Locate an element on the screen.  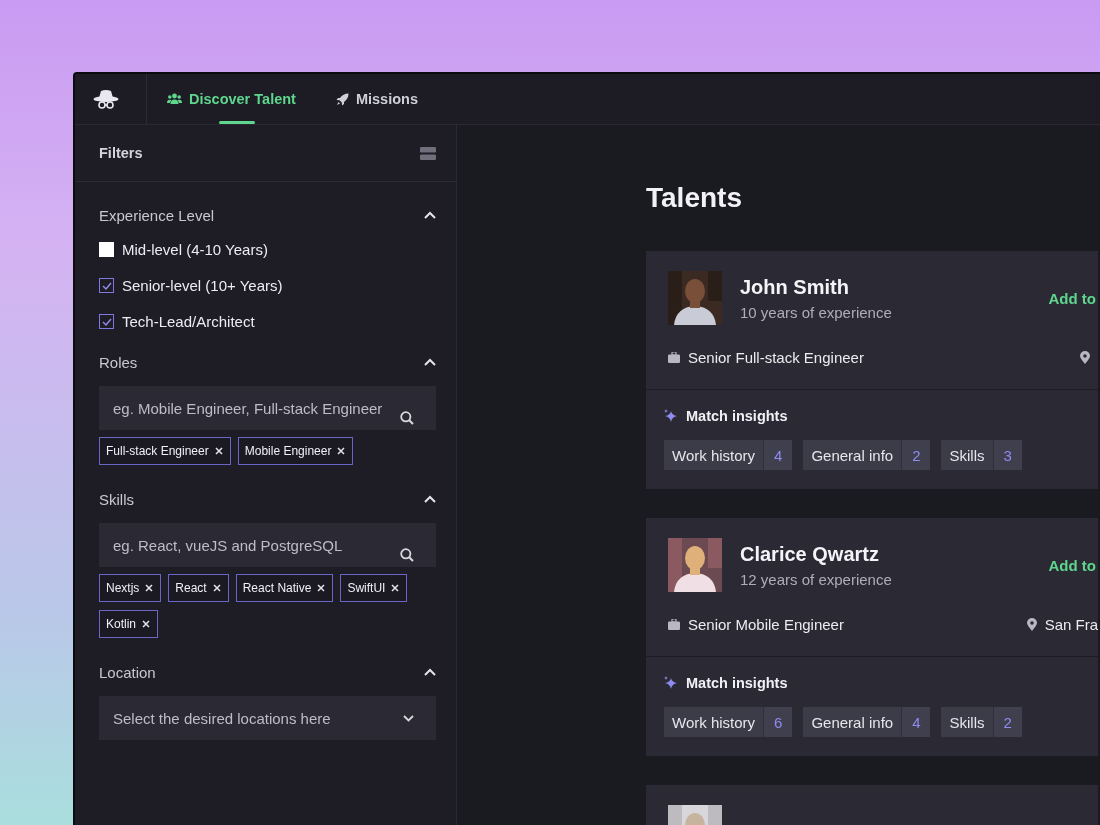
search-field: eg. Mobile Engineer, Full-stack Engineer is located at coordinates (267, 408).